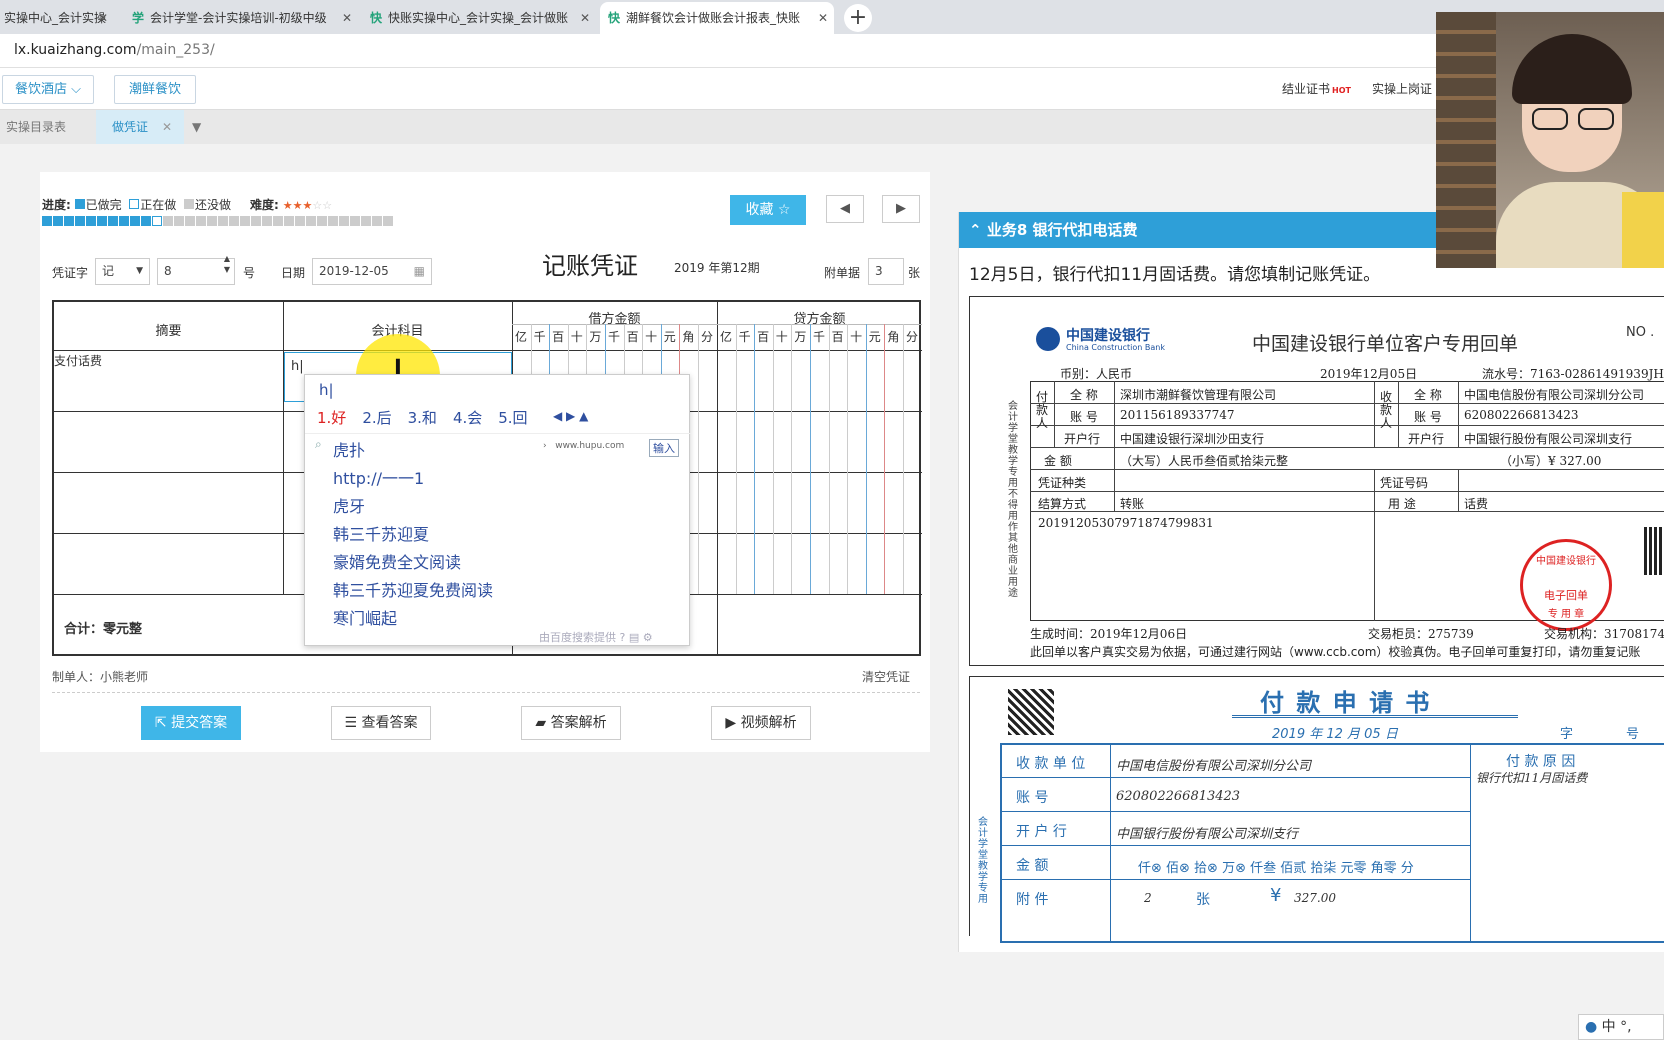  I want to click on feedback-icon: ▤, so click(634, 637).